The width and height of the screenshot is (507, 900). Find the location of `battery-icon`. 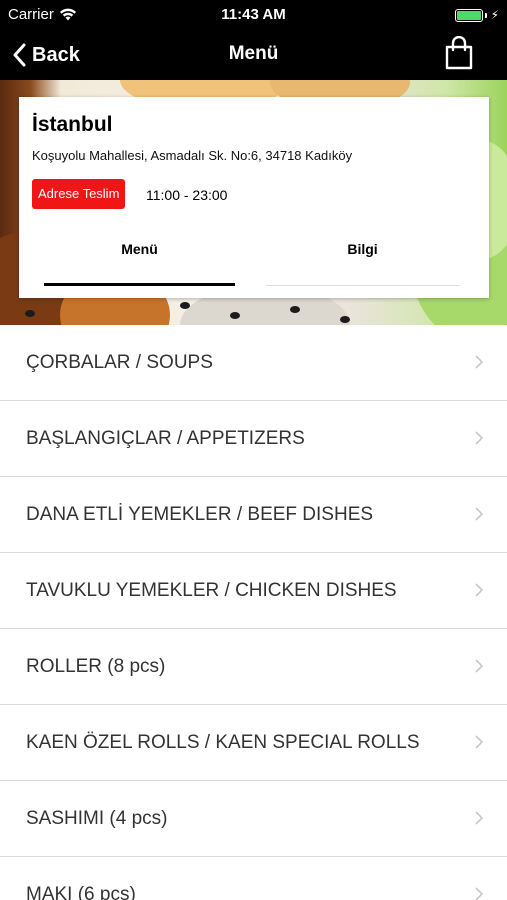

battery-icon is located at coordinates (468, 15).